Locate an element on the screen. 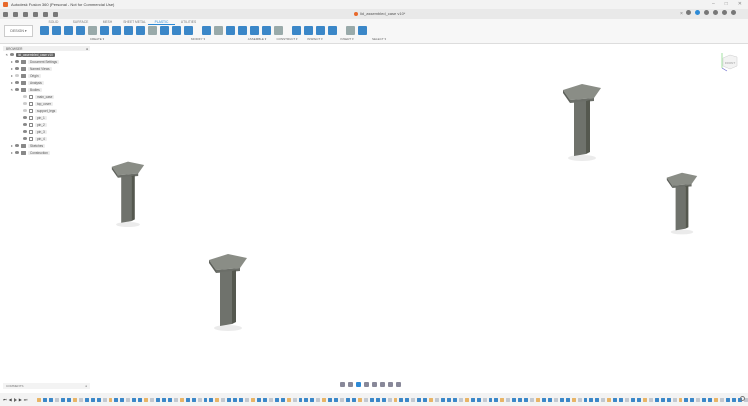  user-avatar is located at coordinates (733, 12).